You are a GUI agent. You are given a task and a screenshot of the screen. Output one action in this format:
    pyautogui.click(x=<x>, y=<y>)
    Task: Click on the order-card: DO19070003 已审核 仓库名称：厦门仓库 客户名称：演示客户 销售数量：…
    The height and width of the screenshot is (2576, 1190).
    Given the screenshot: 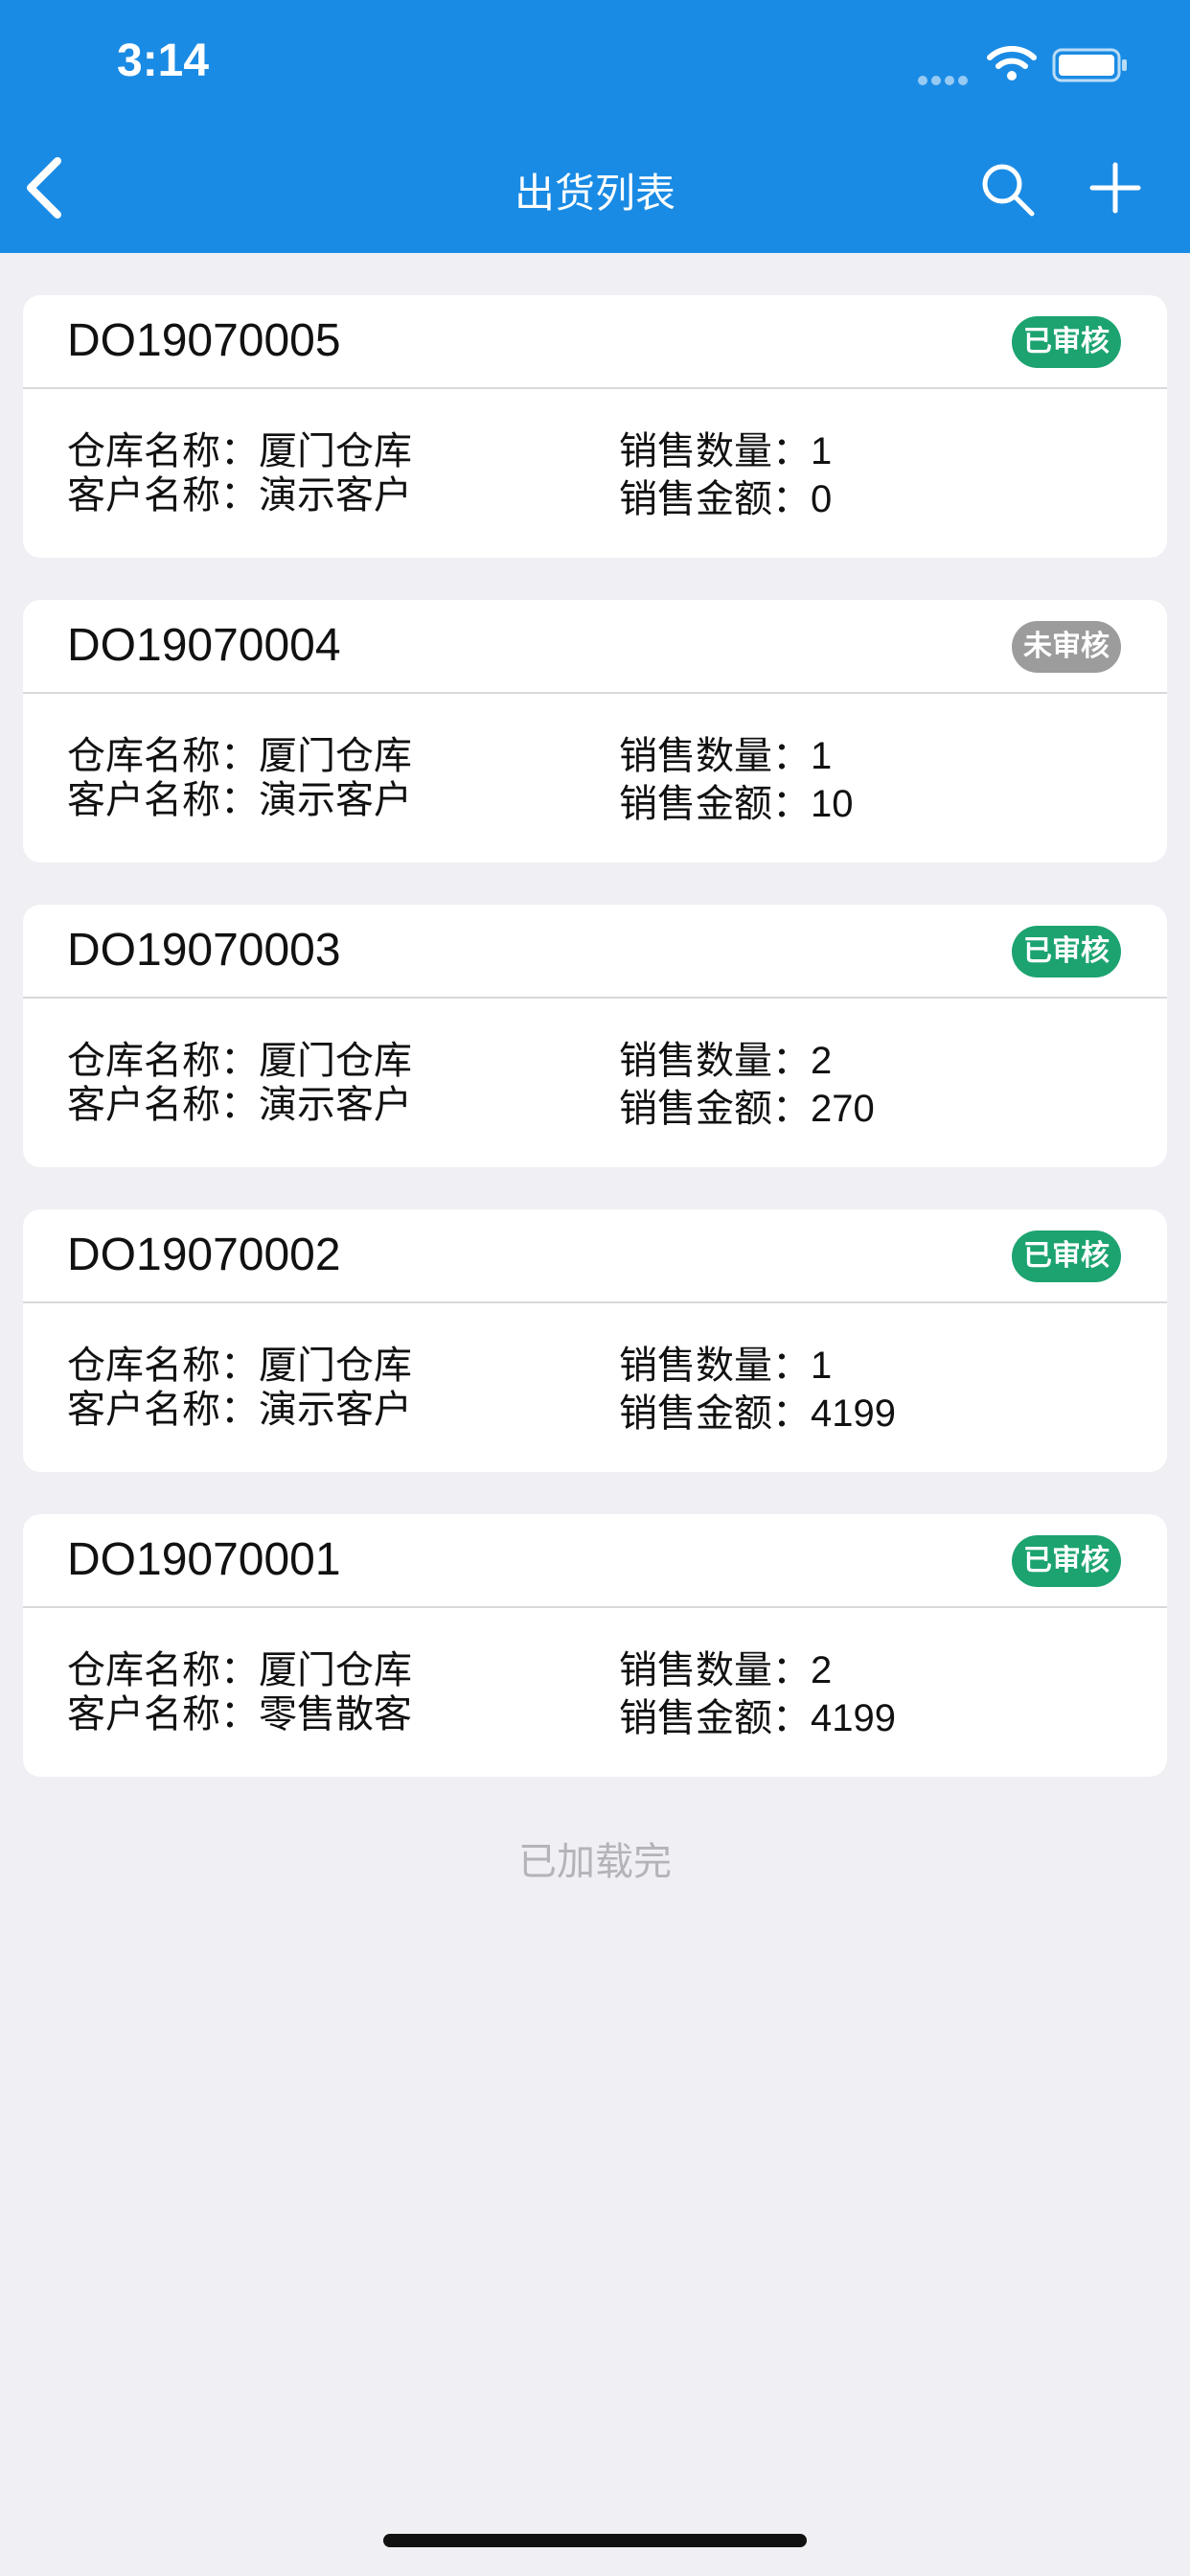 What is the action you would take?
    pyautogui.click(x=595, y=1036)
    